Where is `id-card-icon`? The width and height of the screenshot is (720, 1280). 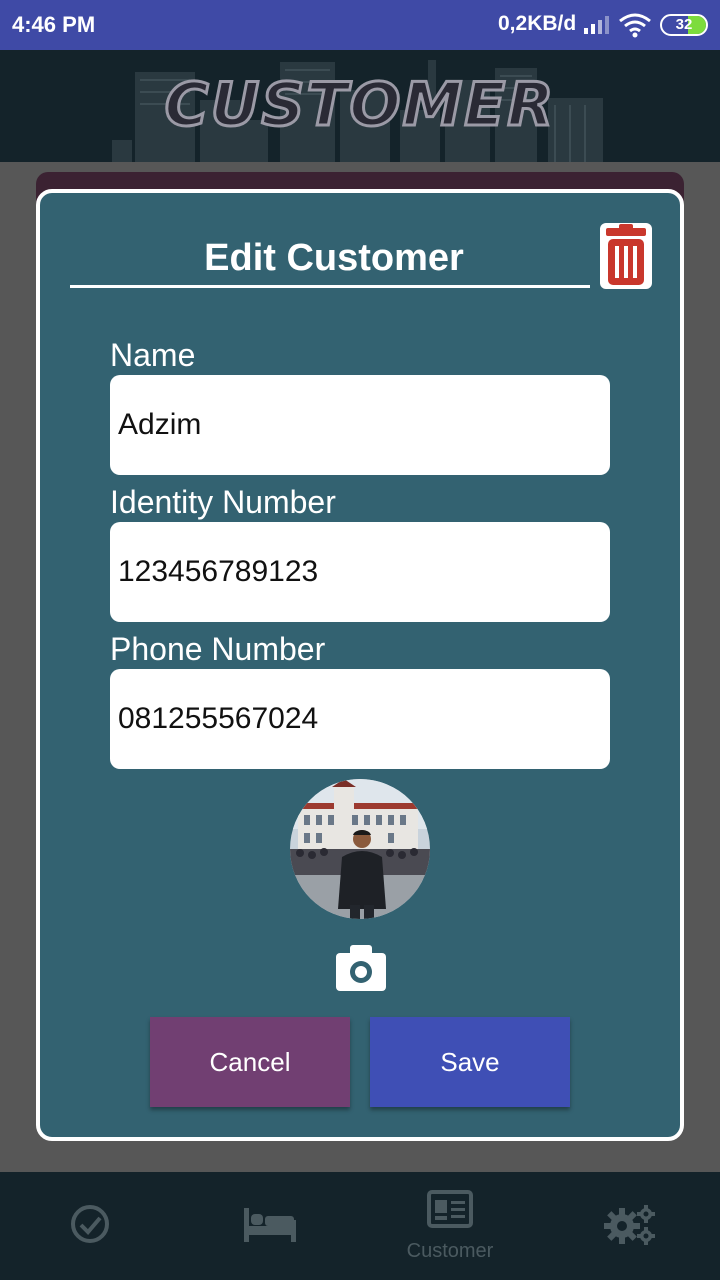
id-card-icon is located at coordinates (450, 1209).